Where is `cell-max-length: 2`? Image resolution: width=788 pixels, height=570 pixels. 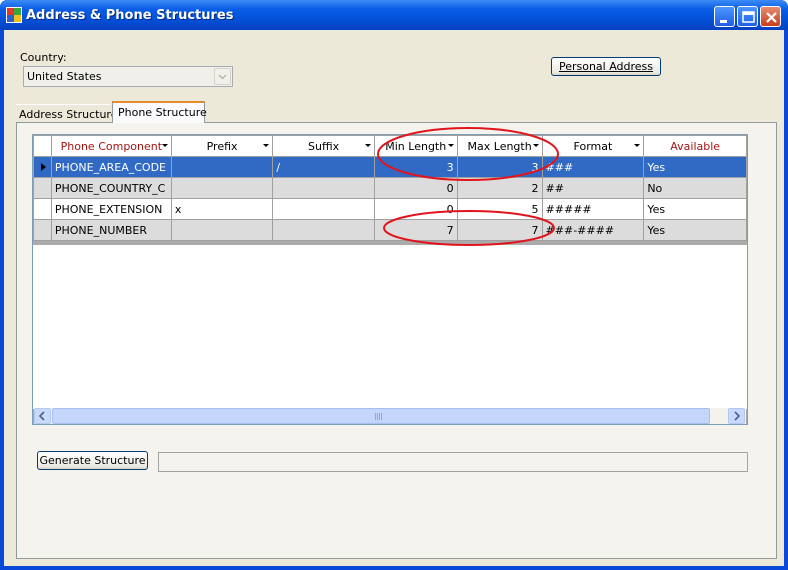 cell-max-length: 2 is located at coordinates (499, 188).